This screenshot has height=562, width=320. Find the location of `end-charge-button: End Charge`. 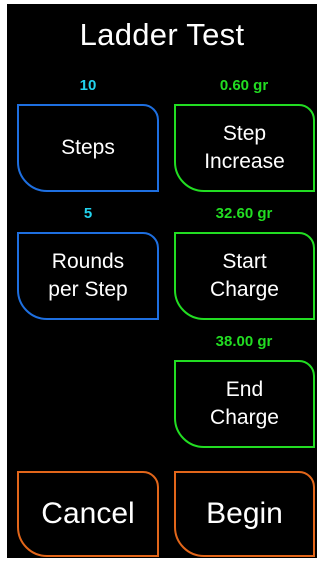

end-charge-button: End Charge is located at coordinates (244, 404).